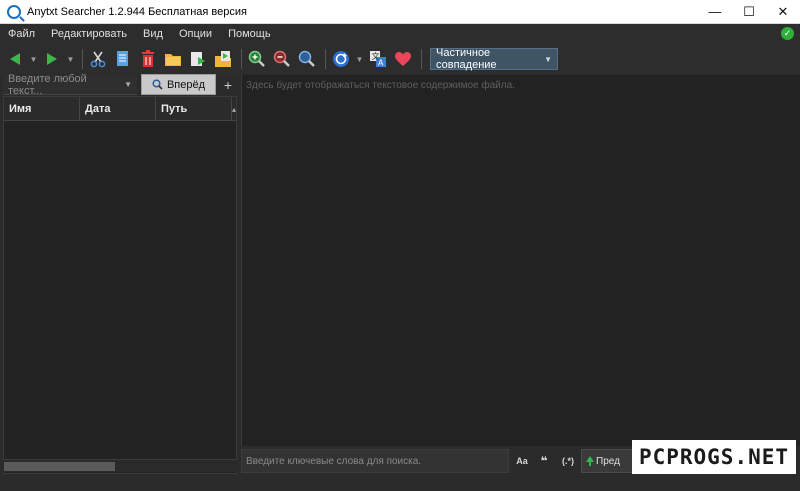  I want to click on menu-edit: Редактировать, so click(89, 34).